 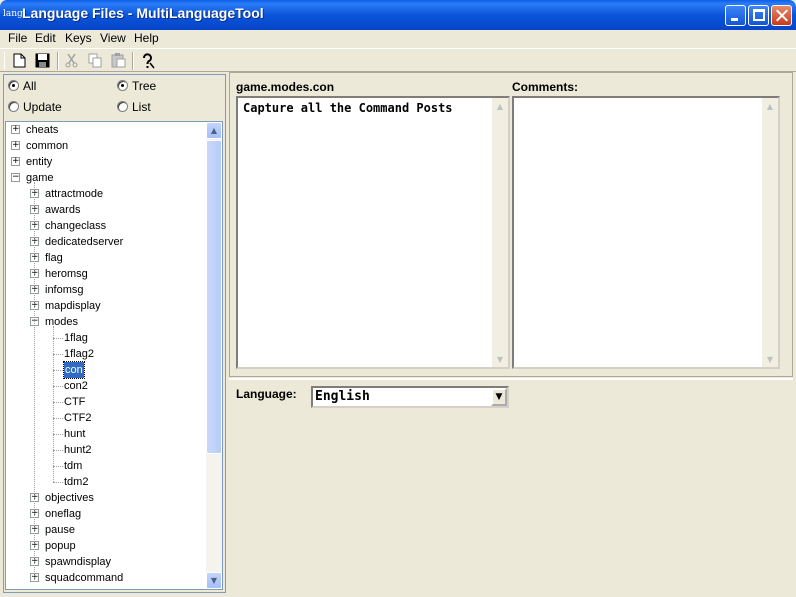 I want to click on maximize-icon, so click(x=759, y=15).